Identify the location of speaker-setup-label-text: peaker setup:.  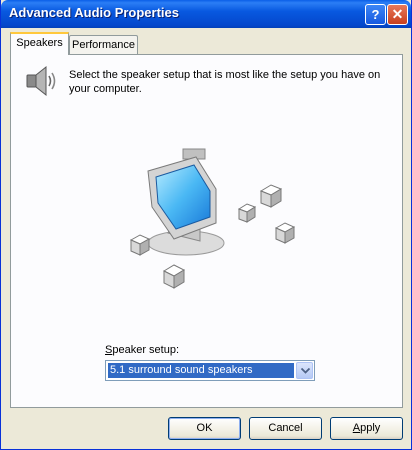
(145, 350).